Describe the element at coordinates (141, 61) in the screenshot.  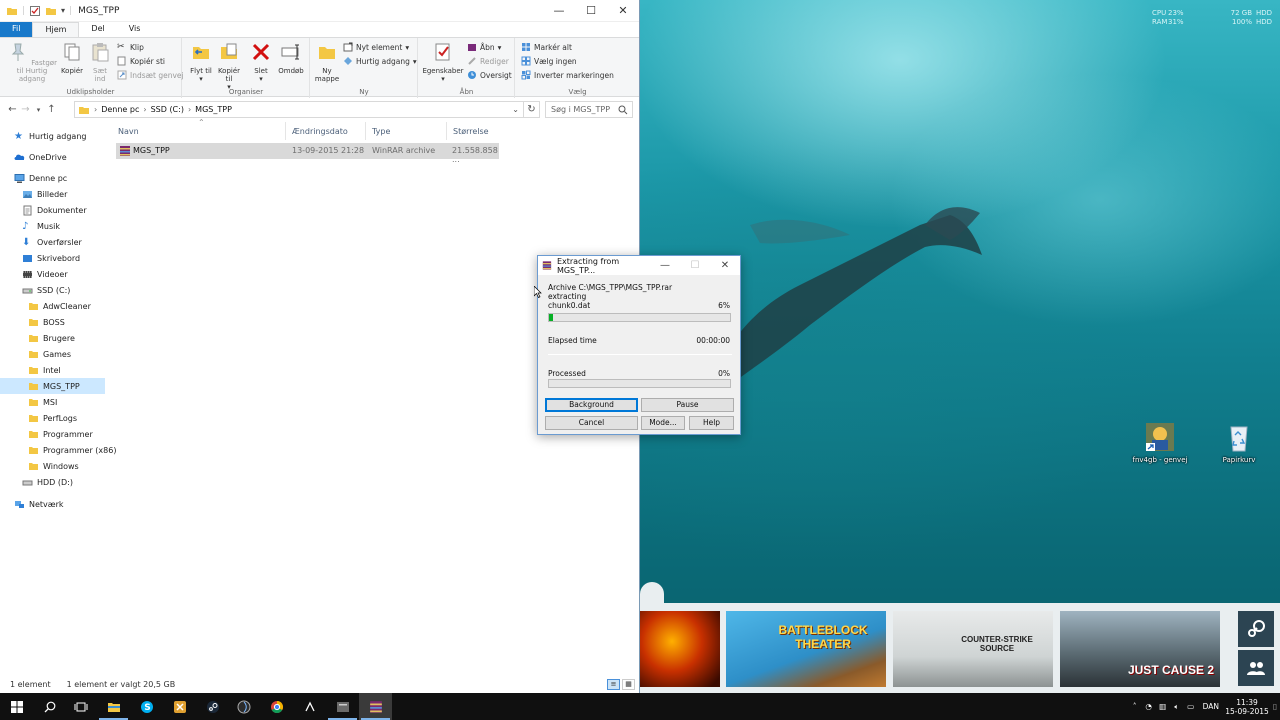
I see `copy-path-button: Kopiér sti` at that location.